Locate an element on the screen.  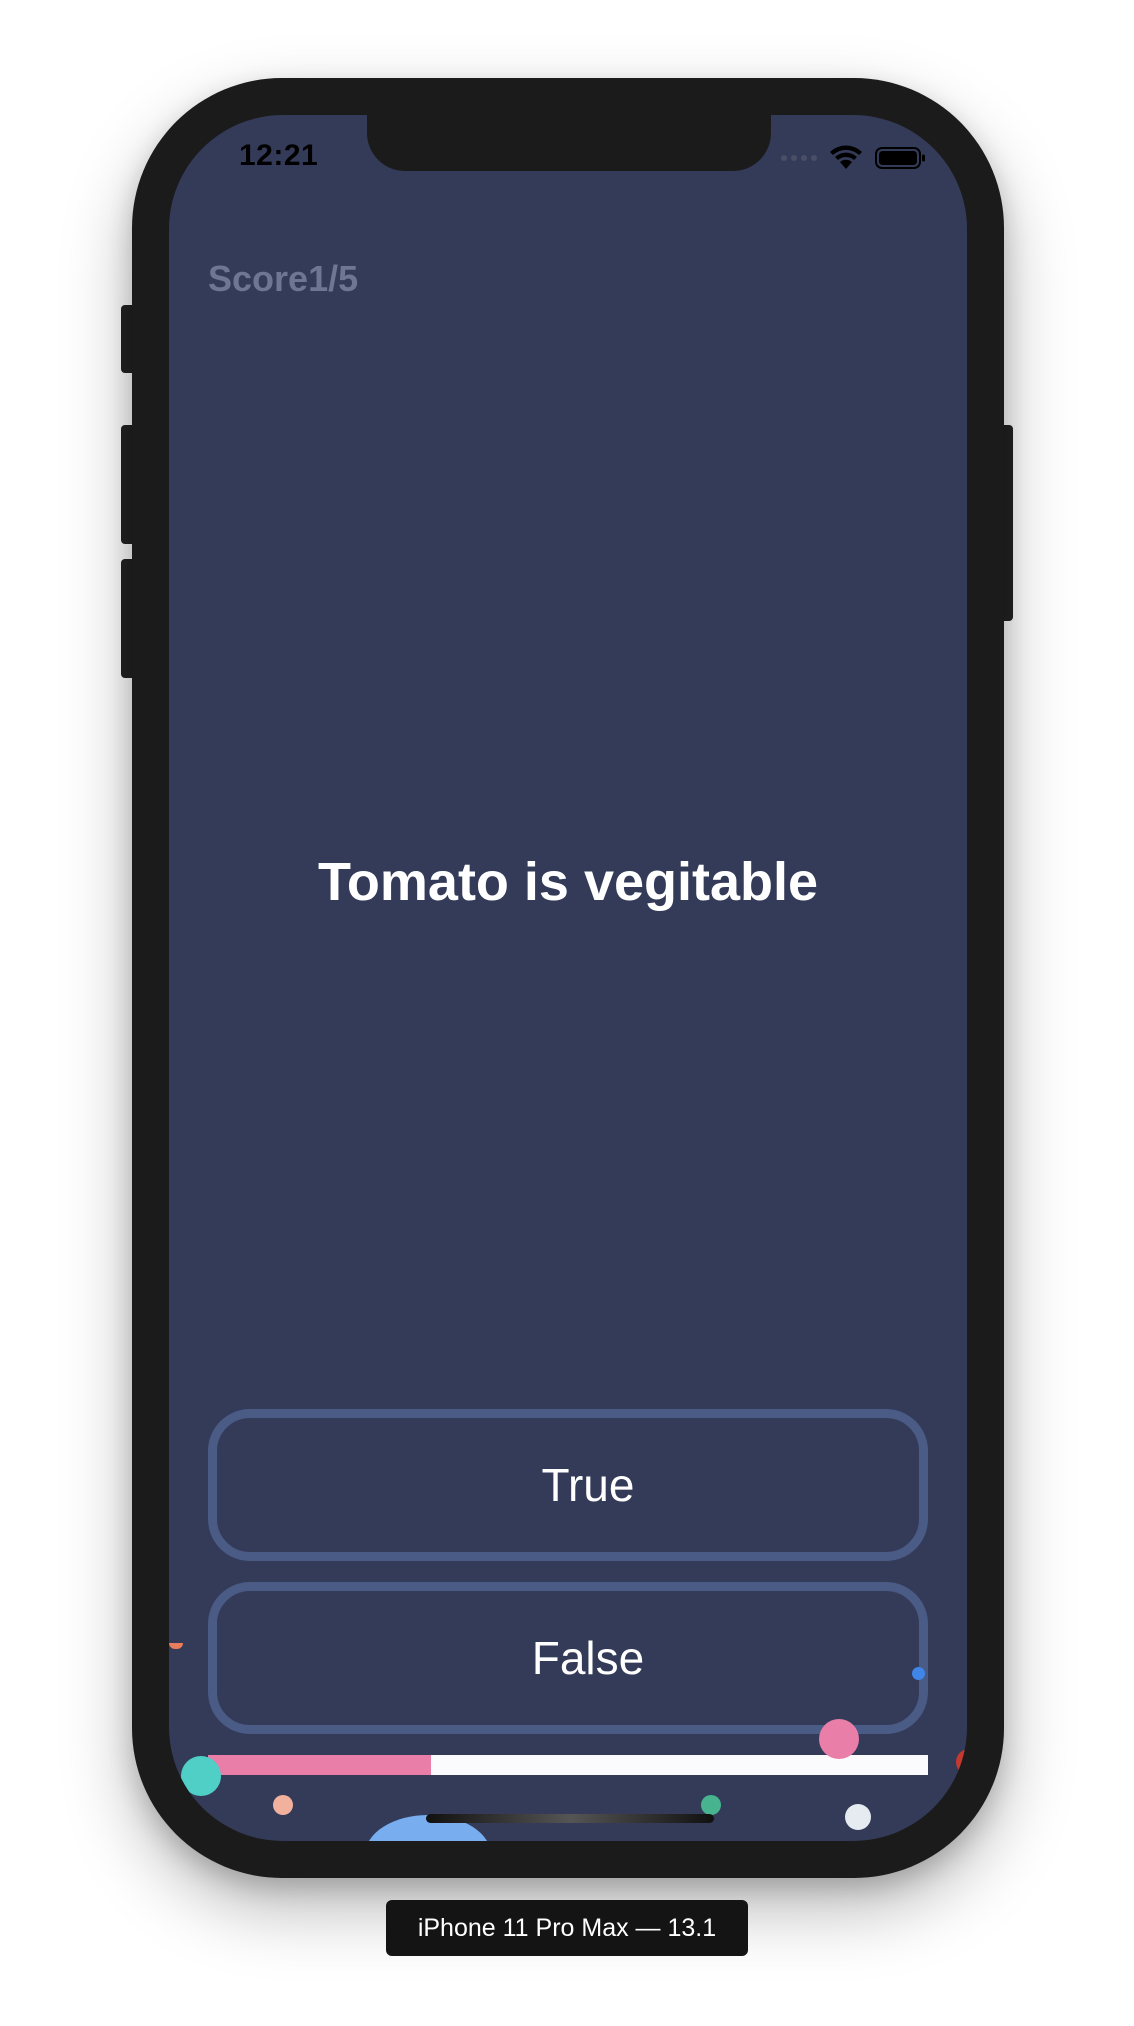
wifi-icon is located at coordinates (846, 157).